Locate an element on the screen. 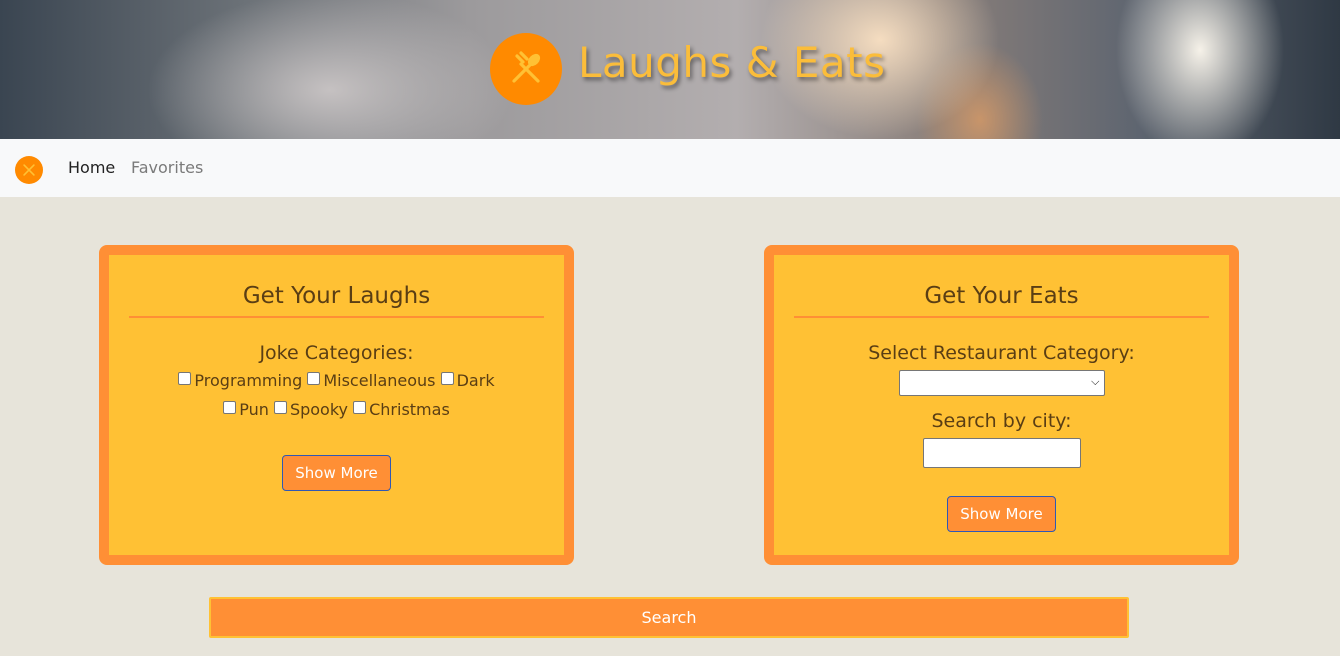 The height and width of the screenshot is (656, 1340). chevron-down-icon: ⌵ is located at coordinates (1095, 381).